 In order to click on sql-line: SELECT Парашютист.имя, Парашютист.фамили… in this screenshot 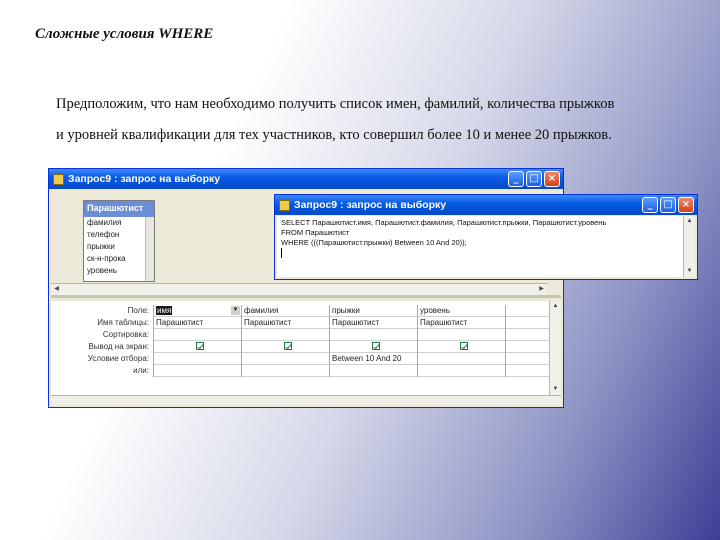, I will do `click(444, 222)`.